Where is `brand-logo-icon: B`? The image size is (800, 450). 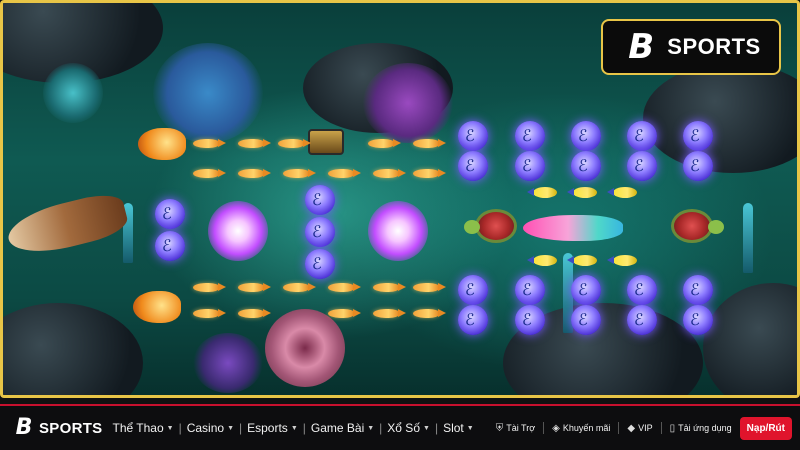
brand-logo-icon: B is located at coordinates (24, 427).